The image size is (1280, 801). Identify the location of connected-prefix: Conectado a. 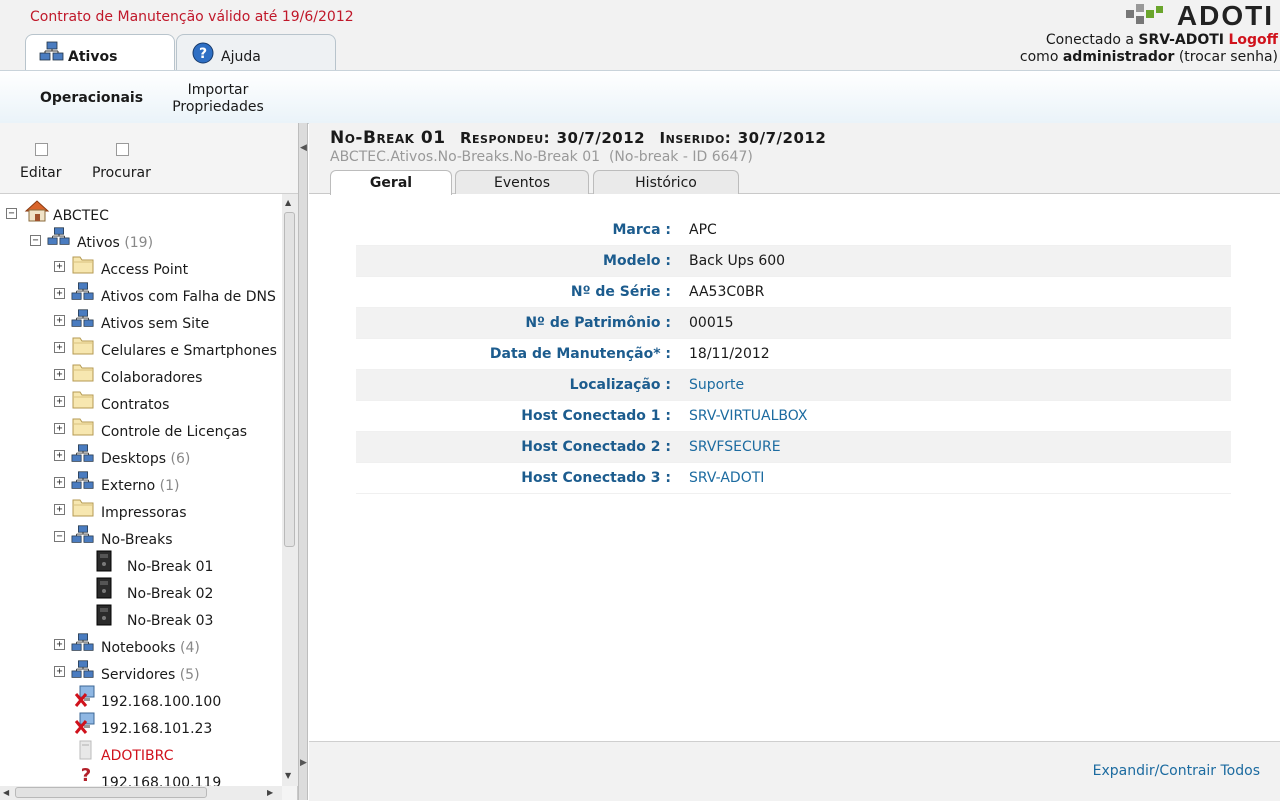
(1089, 40).